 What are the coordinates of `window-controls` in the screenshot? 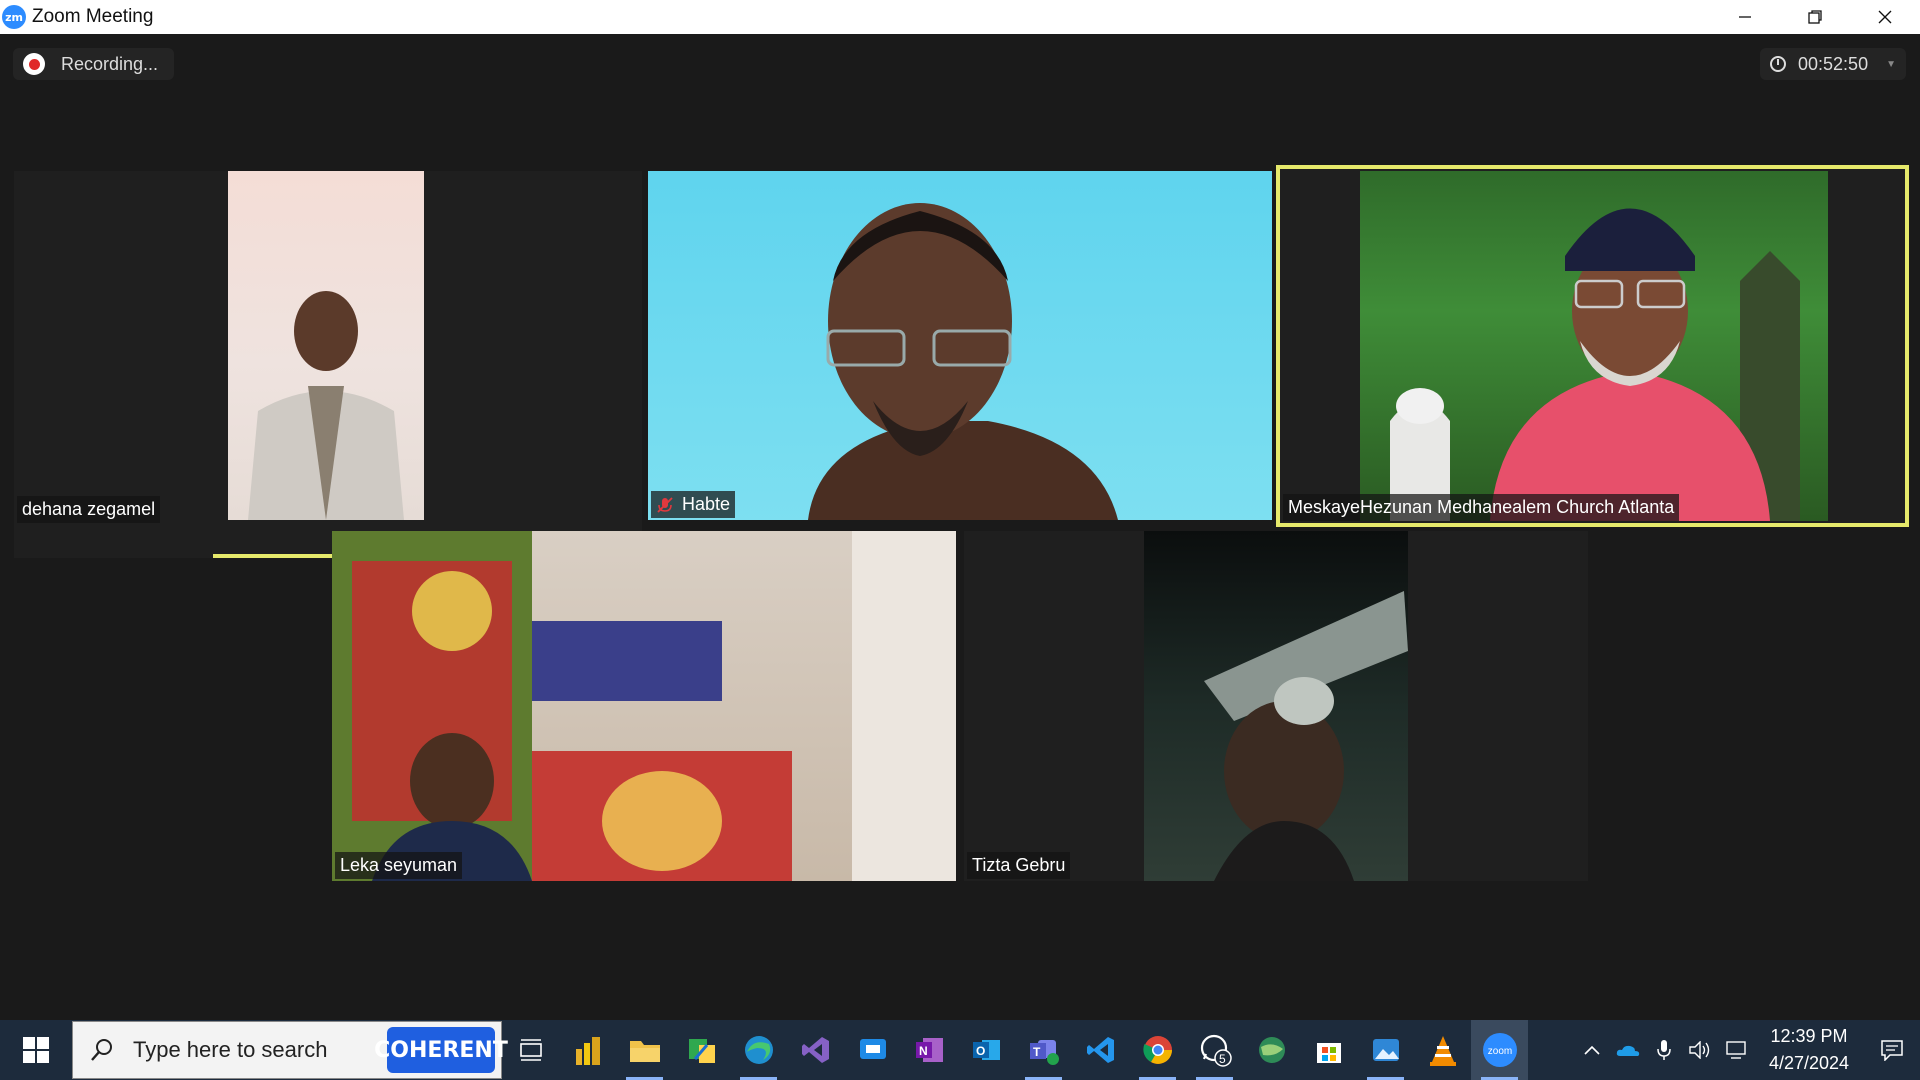 It's located at (1815, 17).